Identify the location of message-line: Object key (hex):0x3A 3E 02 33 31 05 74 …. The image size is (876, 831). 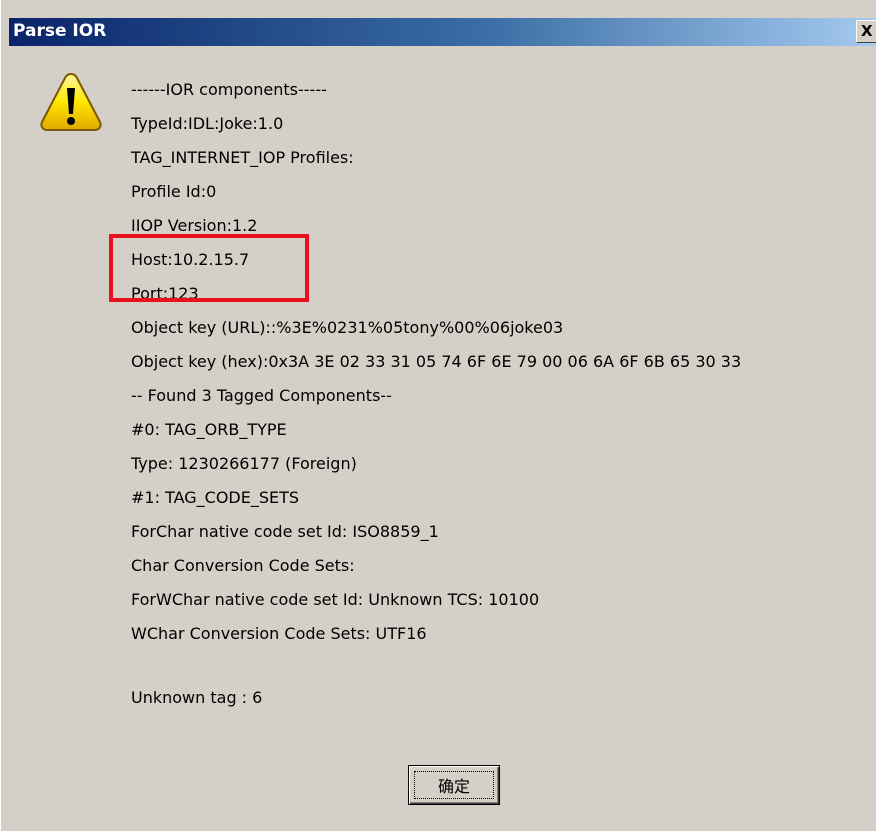
(436, 361).